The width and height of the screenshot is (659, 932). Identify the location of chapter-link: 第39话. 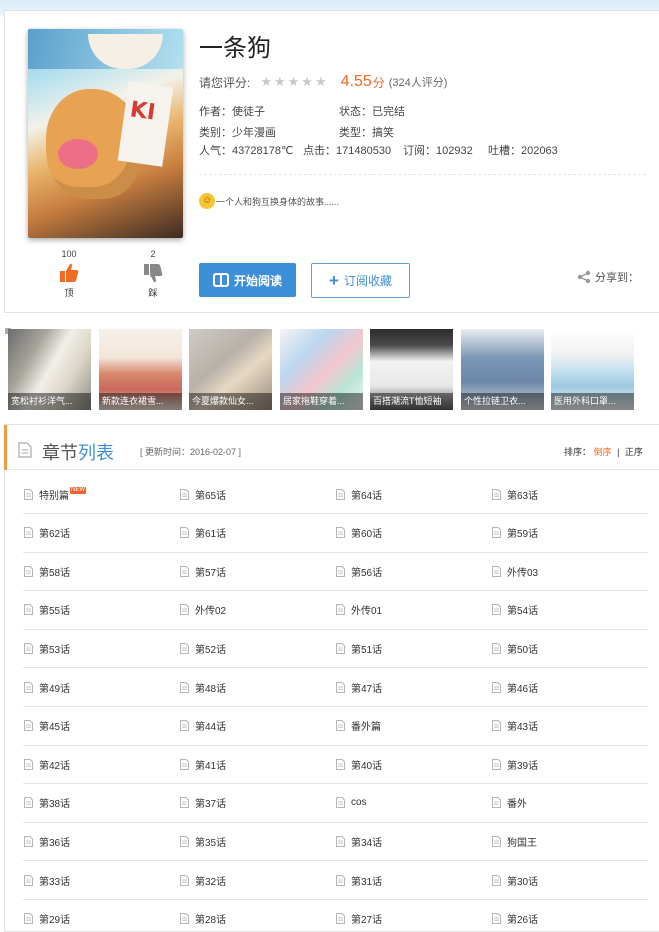
(569, 765).